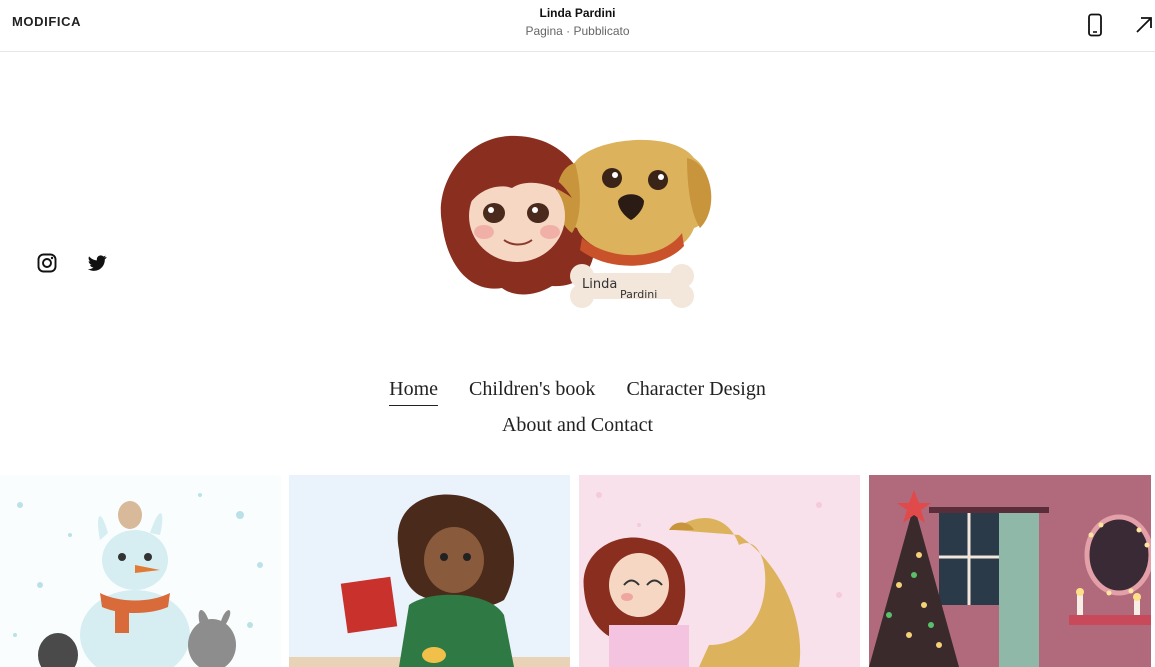  I want to click on nav-character-design: Character Design, so click(695, 391).